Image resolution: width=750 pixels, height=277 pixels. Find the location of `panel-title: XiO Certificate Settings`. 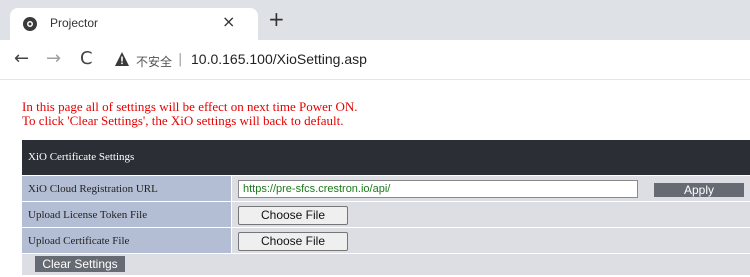

panel-title: XiO Certificate Settings is located at coordinates (386, 157).